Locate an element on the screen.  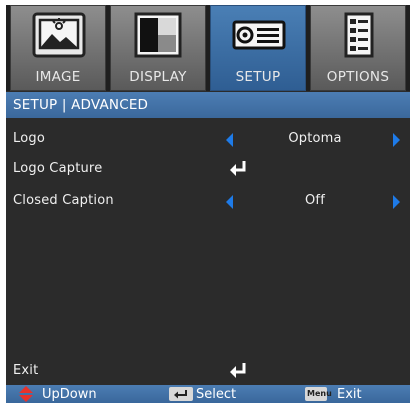
tab-label: OPTIONS is located at coordinates (358, 77).